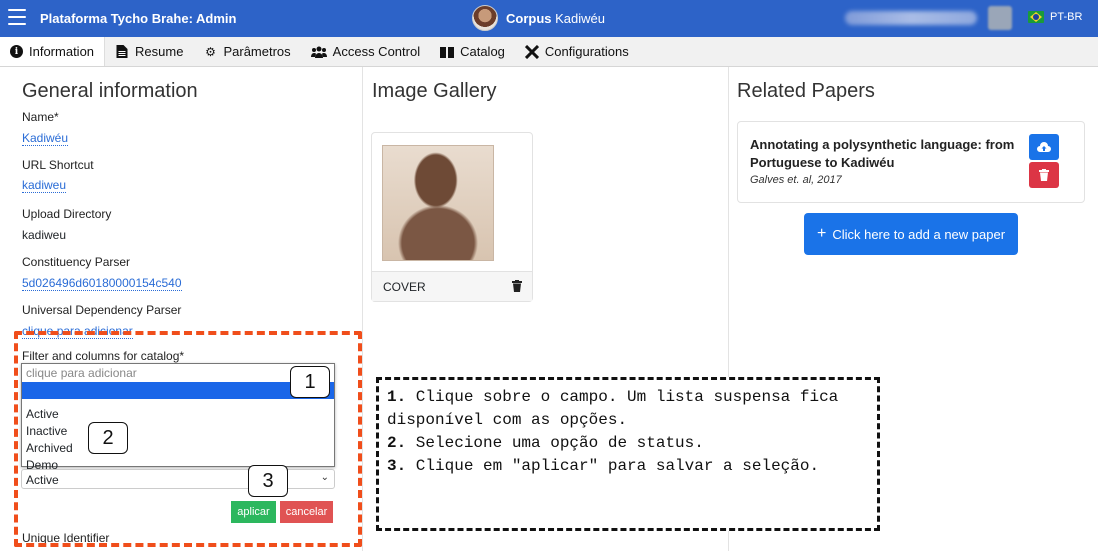 The width and height of the screenshot is (1098, 551). What do you see at coordinates (108, 438) in the screenshot?
I see `step-number-2: 2` at bounding box center [108, 438].